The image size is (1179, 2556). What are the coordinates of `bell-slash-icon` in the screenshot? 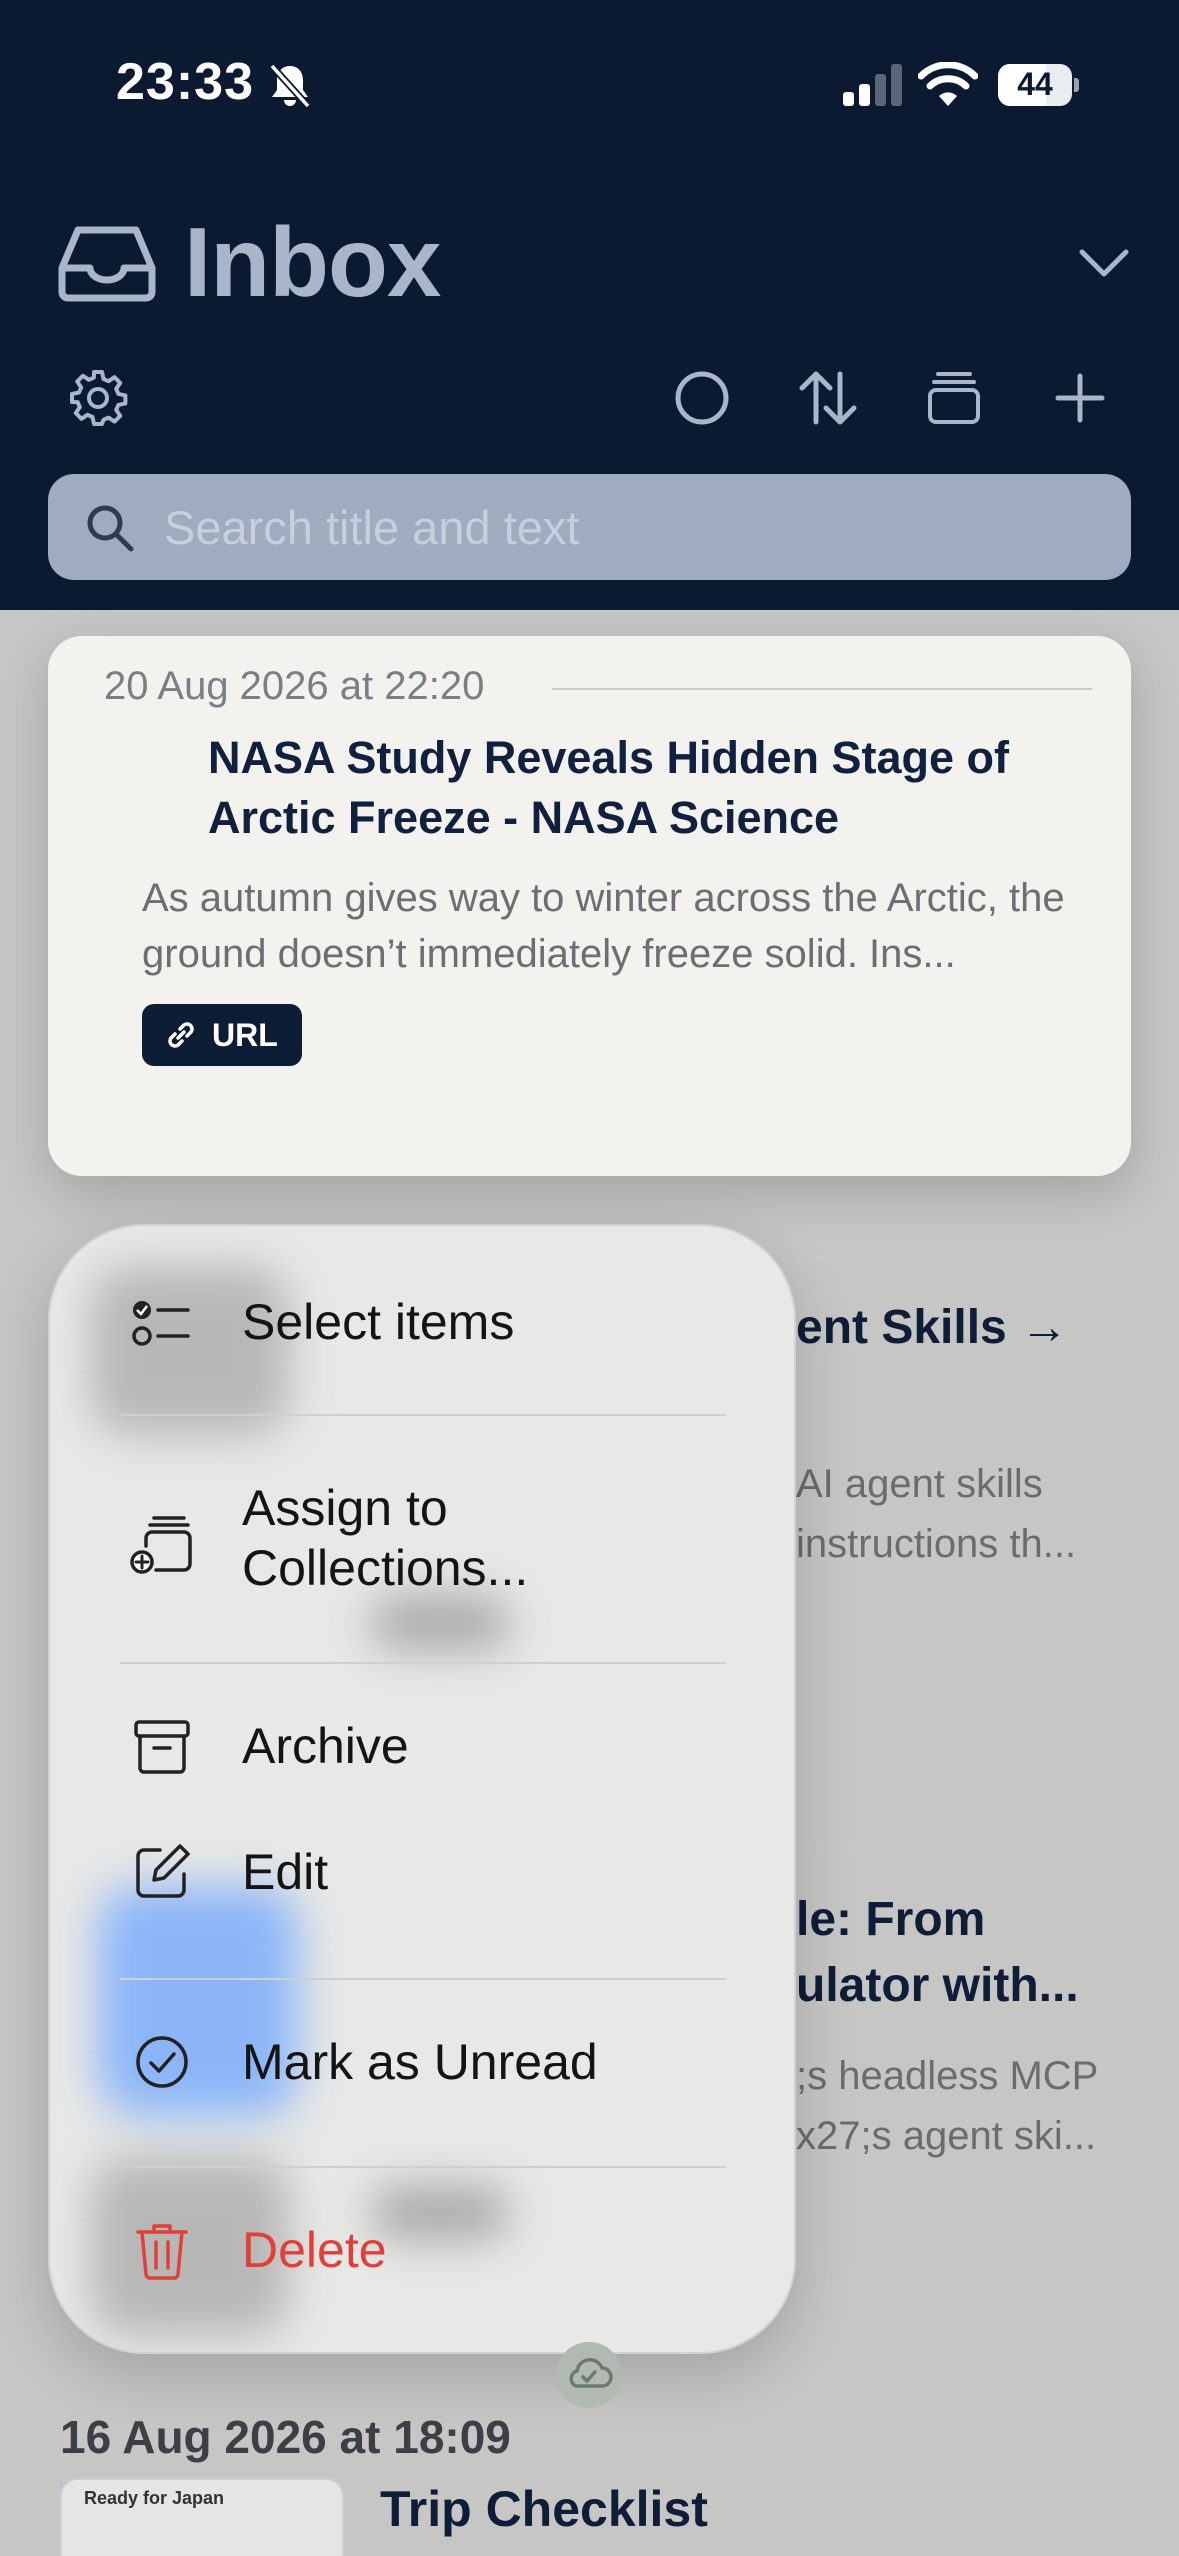 It's located at (290, 86).